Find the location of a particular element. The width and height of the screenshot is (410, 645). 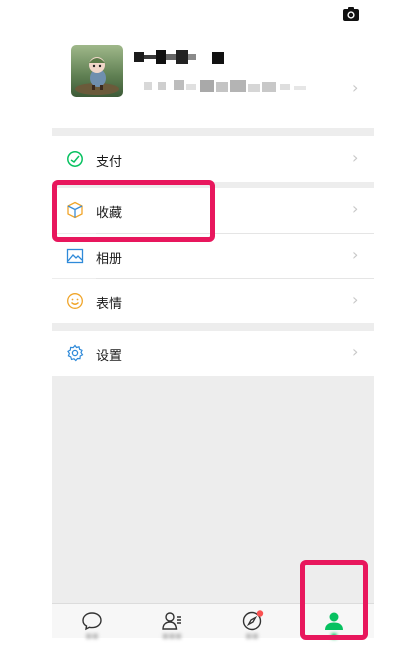

menu-item-stickers-label: 表情 is located at coordinates (109, 304).